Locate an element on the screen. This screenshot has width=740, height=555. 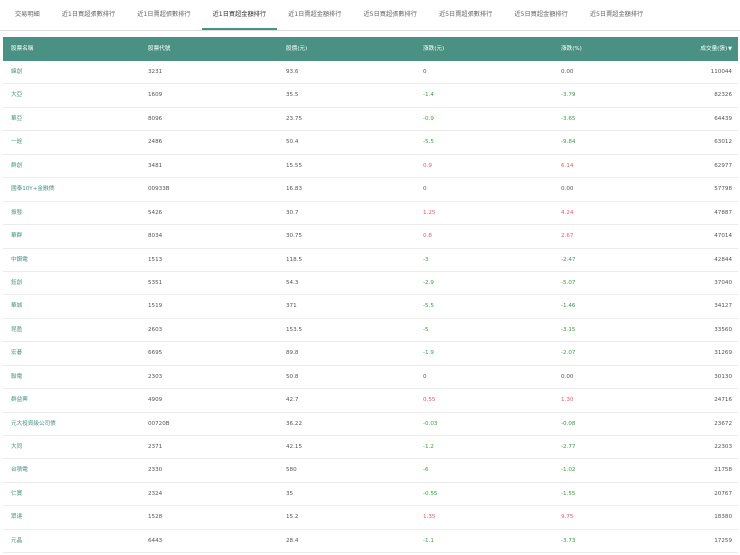
cell-change-pct: -3.73 is located at coordinates (568, 540).